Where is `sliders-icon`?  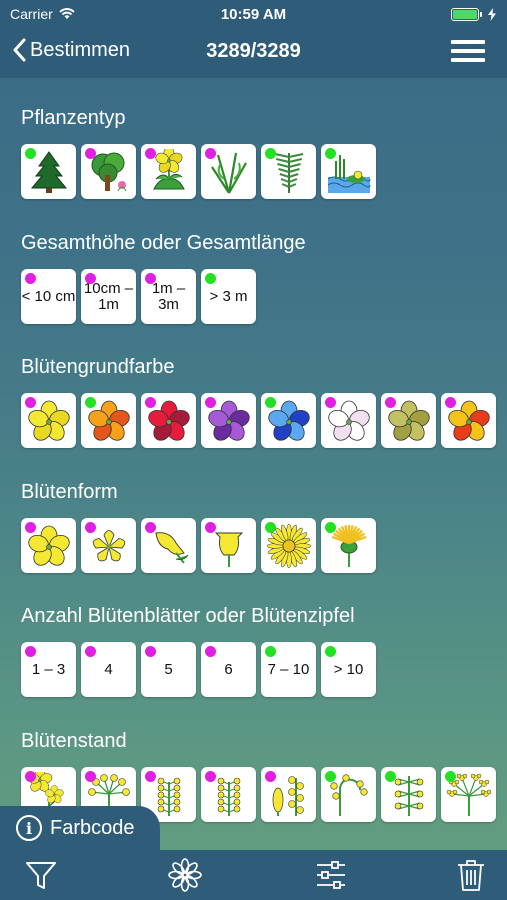
sliders-icon is located at coordinates (331, 875).